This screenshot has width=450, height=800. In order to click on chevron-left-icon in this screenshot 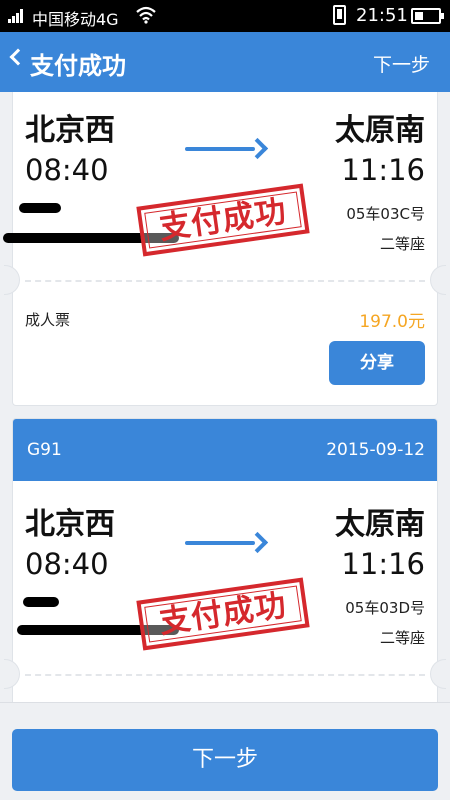, I will do `click(18, 57)`.